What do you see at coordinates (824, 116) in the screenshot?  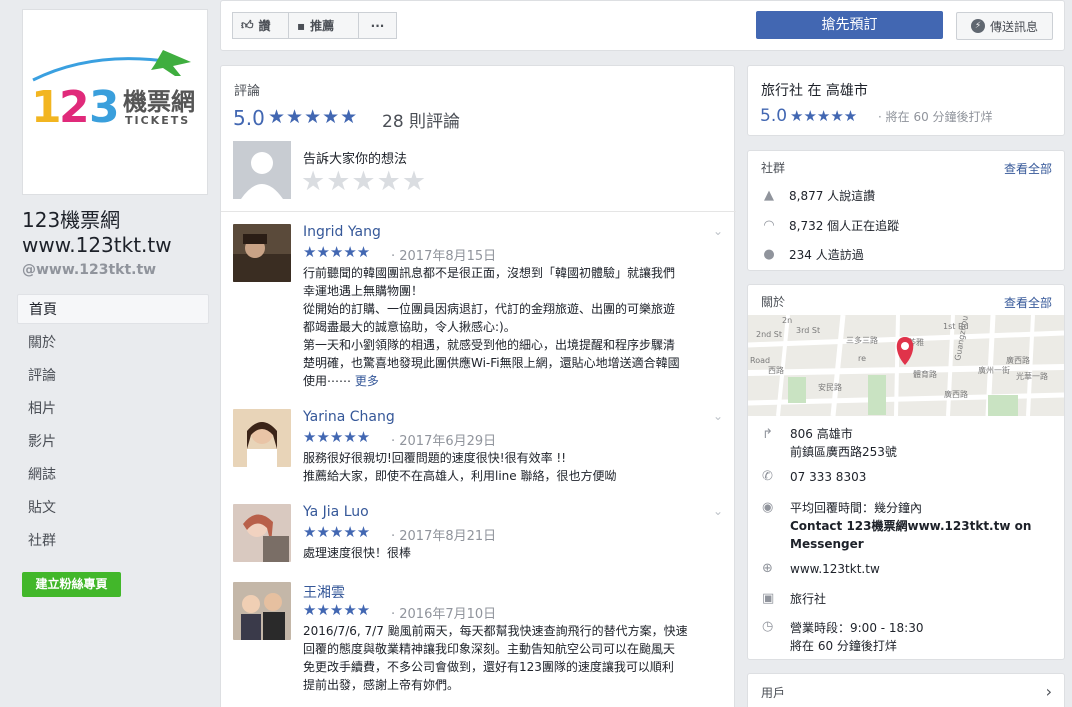 I see `info-rating-stars: ★★★★★` at bounding box center [824, 116].